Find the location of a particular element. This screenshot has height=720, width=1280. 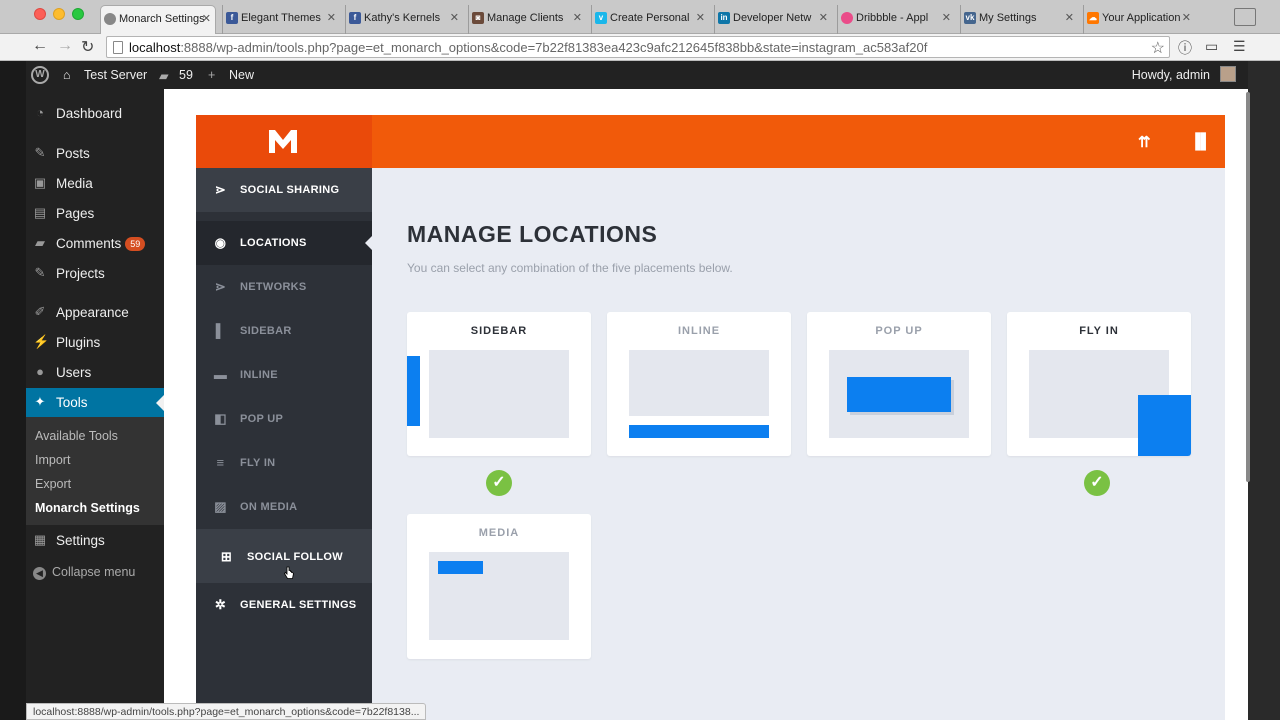

menu-item-pages: ▤ Pages is located at coordinates (95, 214).